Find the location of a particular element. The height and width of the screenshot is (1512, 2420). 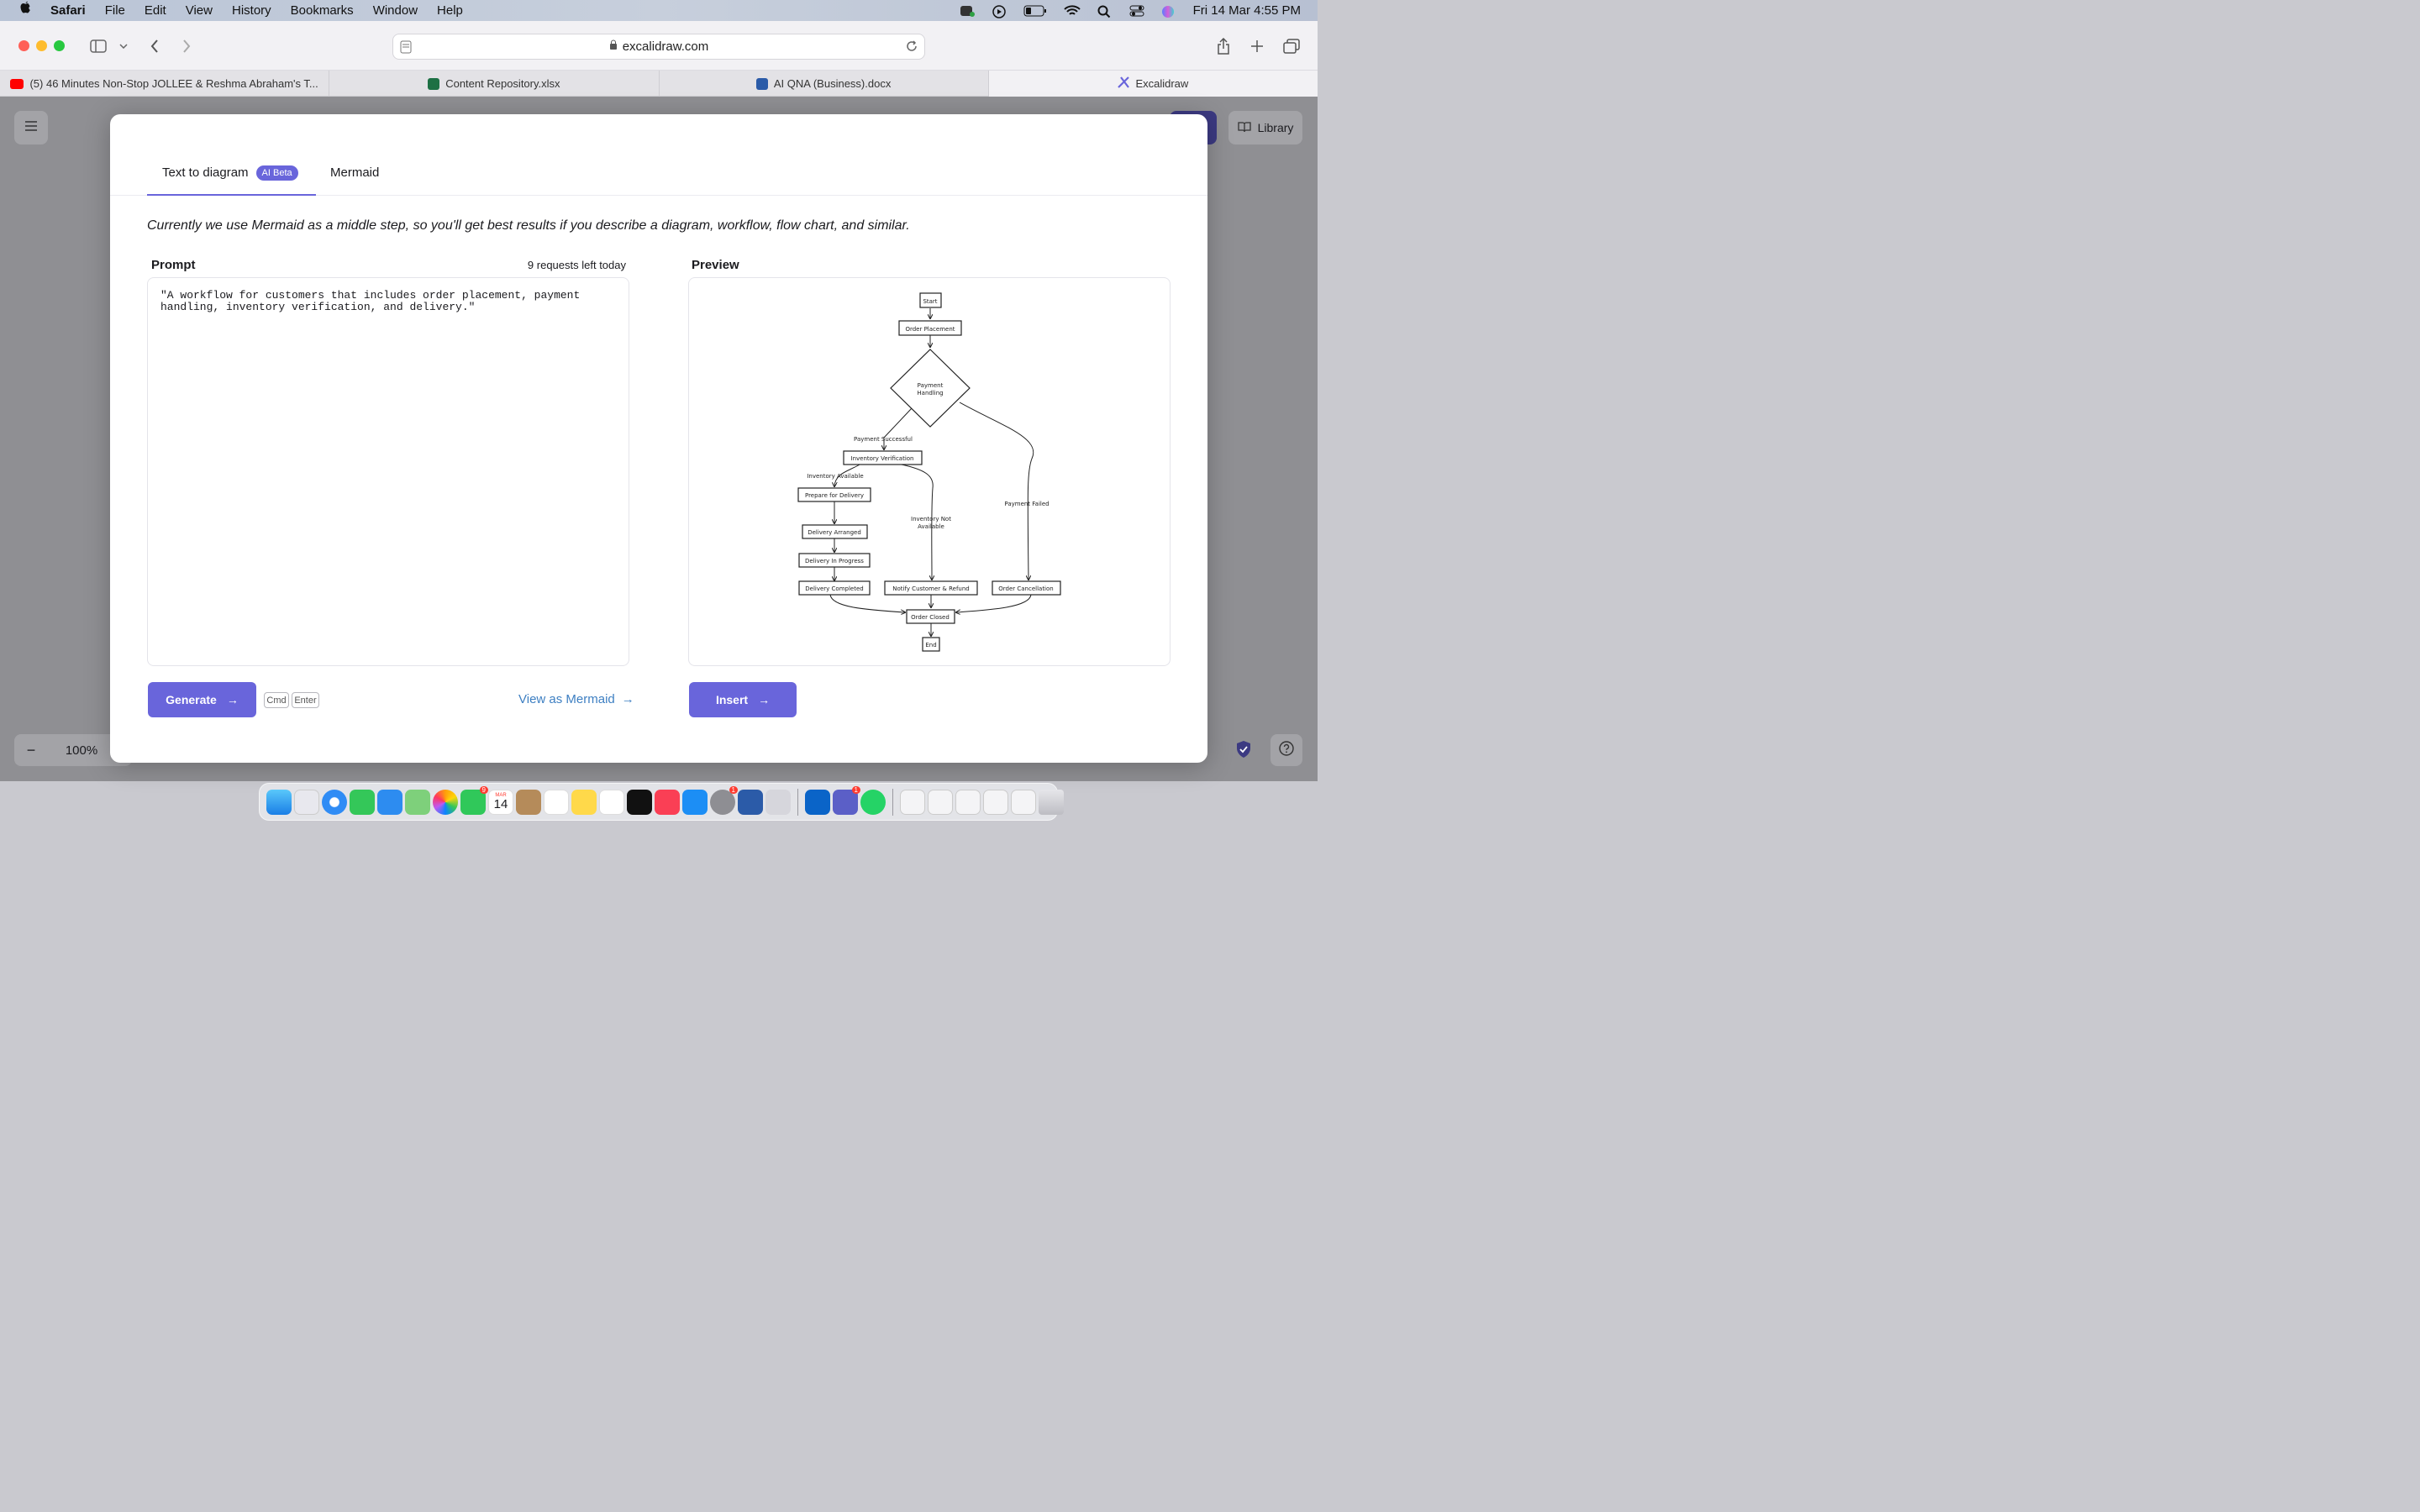

library-button: Library is located at coordinates (1265, 127).